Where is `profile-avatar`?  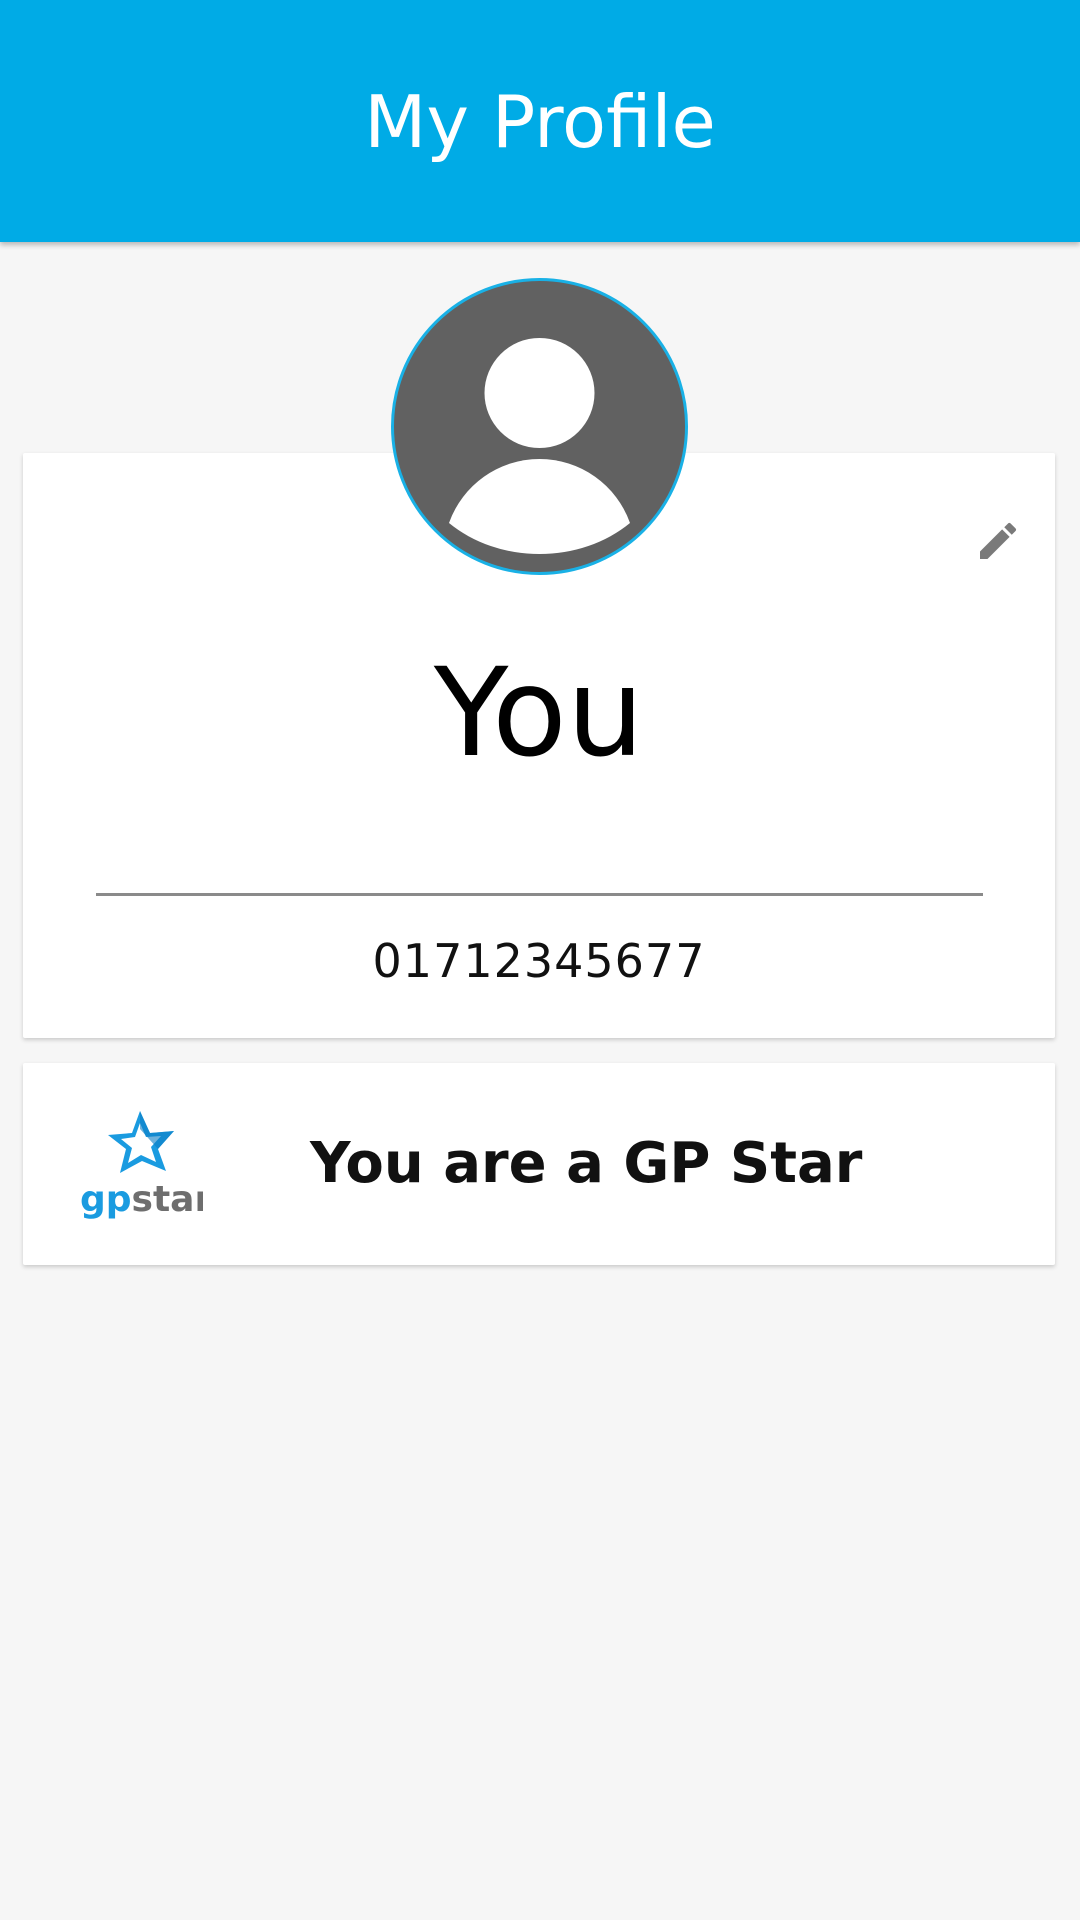
profile-avatar is located at coordinates (539, 426).